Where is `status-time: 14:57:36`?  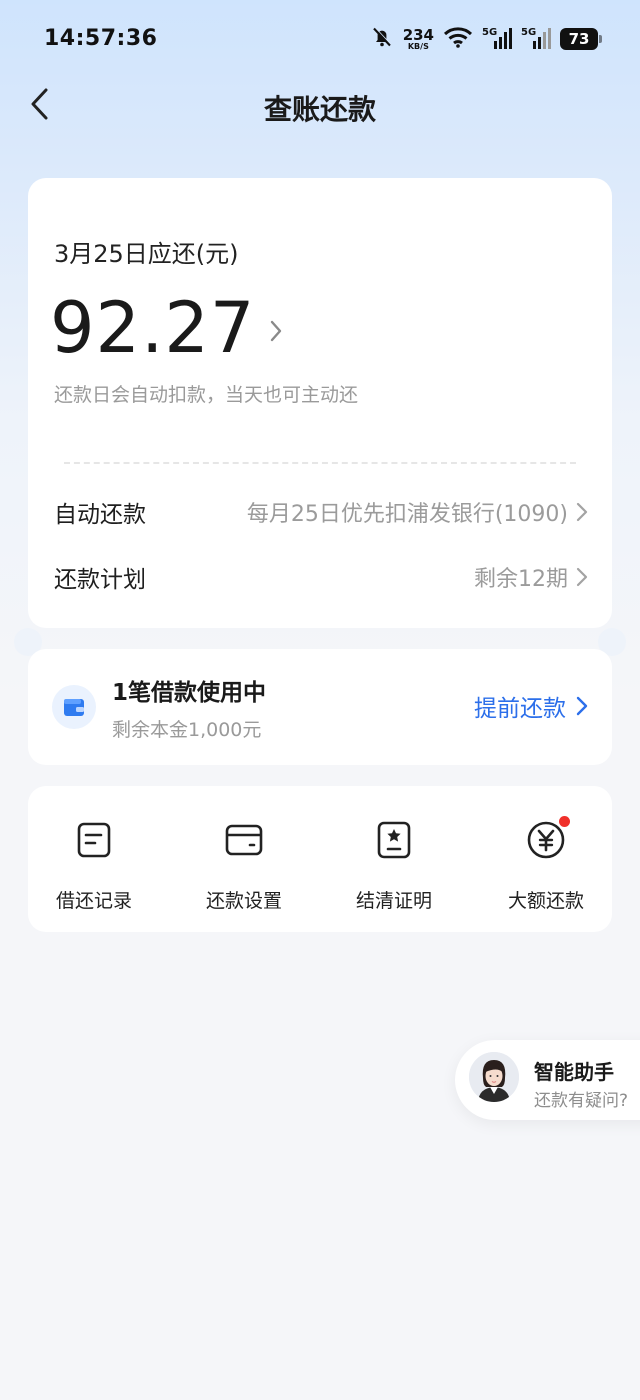
status-time: 14:57:36 is located at coordinates (101, 38).